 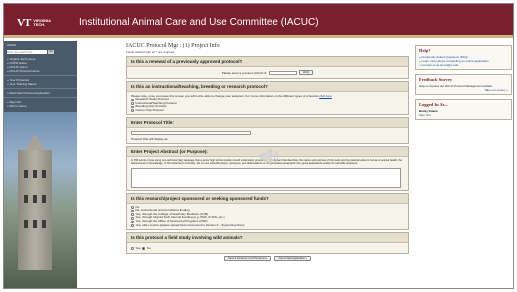 I want to click on sidebar-label: IACUC, so click(x=12, y=45).